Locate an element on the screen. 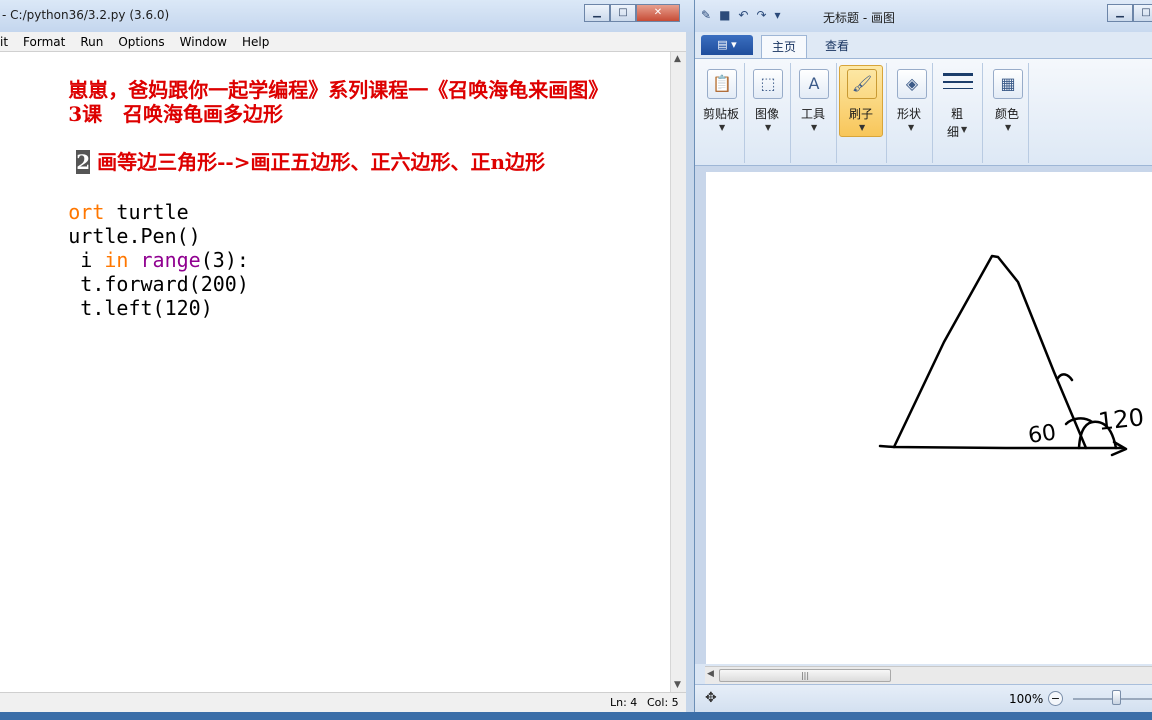 This screenshot has height=720, width=1152. ribbon-group-brush: 🖌 刷子 ▼ is located at coordinates (863, 113).